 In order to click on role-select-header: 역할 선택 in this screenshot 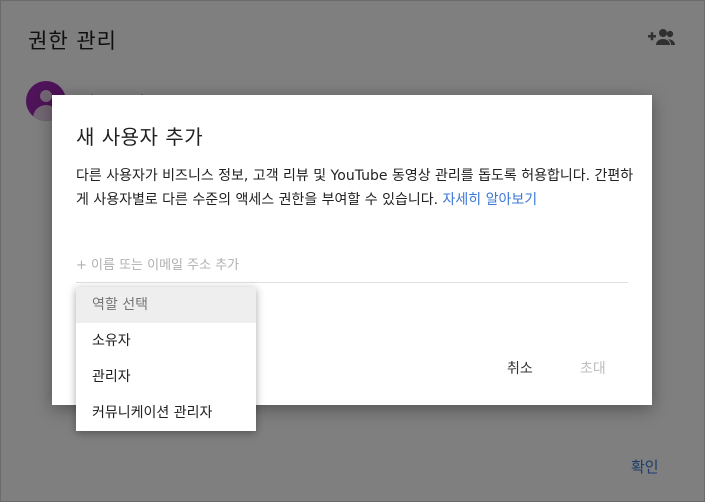, I will do `click(166, 305)`.